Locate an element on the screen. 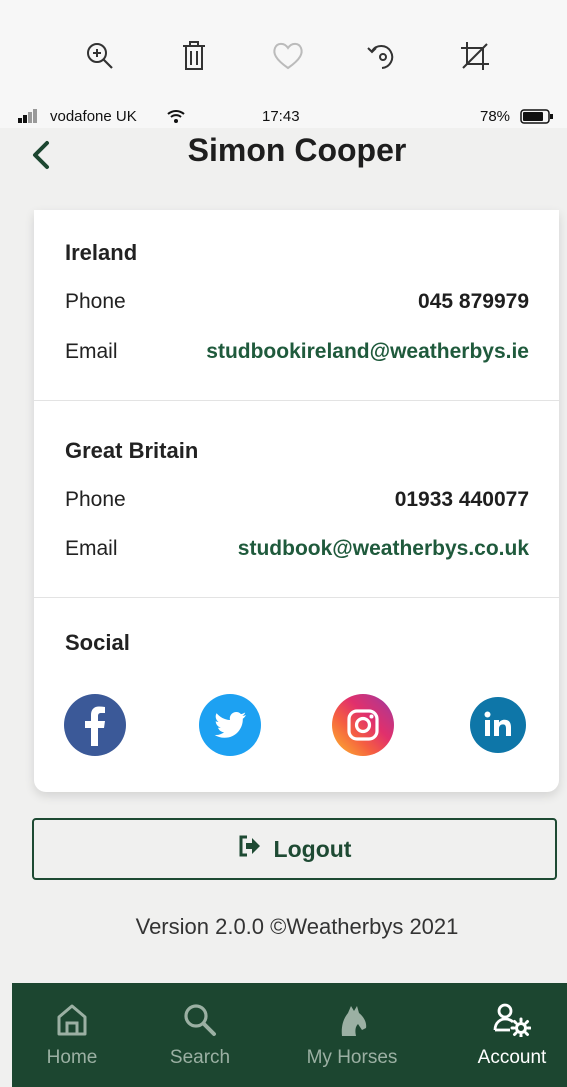 This screenshot has width=567, height=1087. social-heading: Social is located at coordinates (97, 642).